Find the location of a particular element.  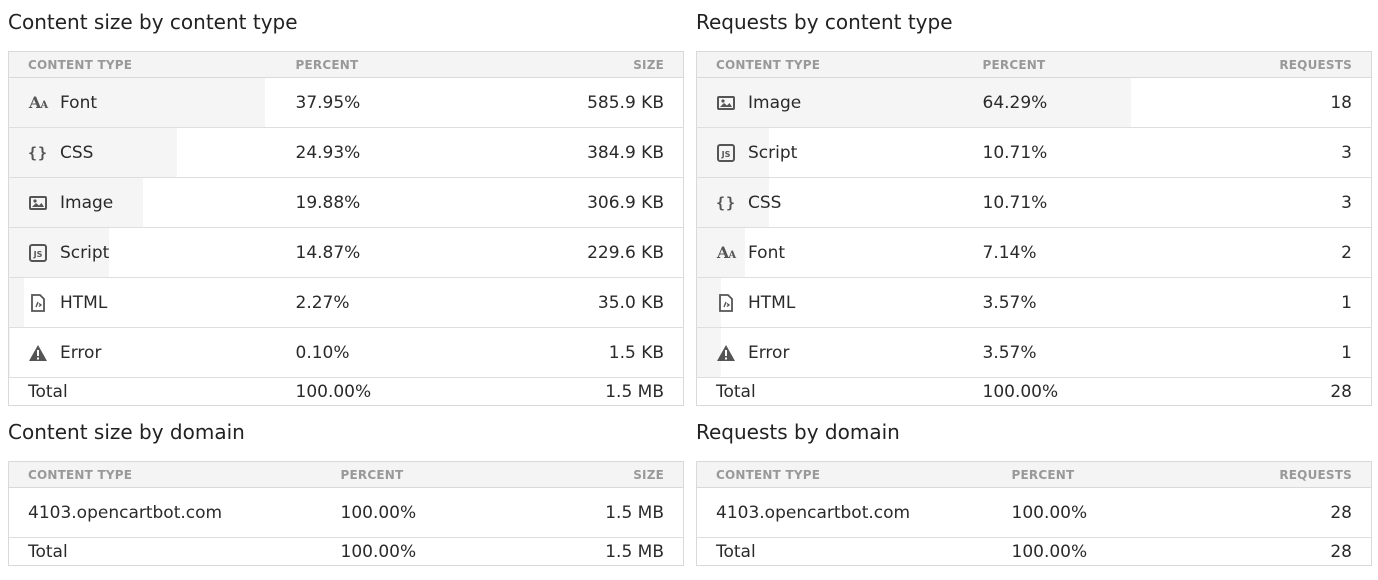

value-cell: 28 is located at coordinates (1282, 512).